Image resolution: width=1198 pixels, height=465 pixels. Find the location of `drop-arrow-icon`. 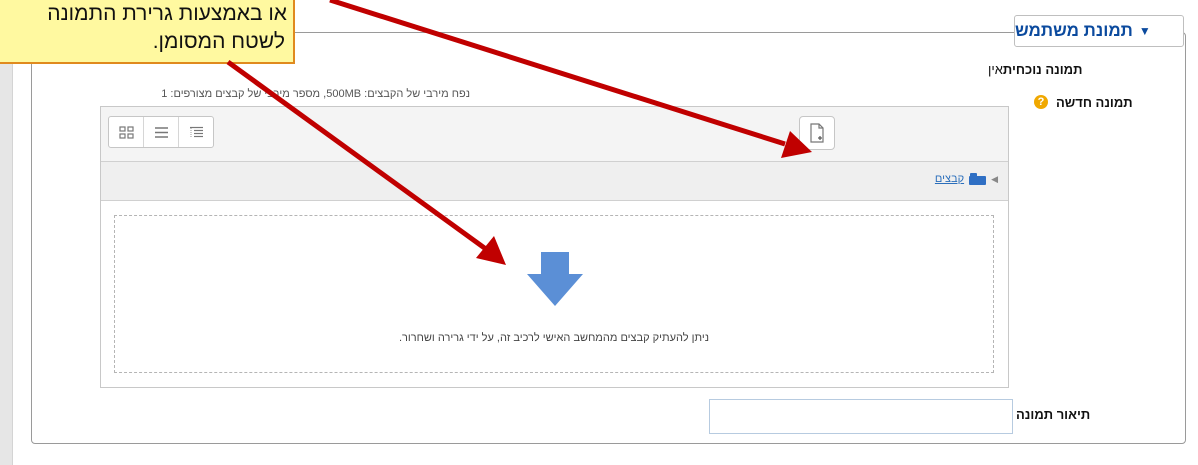

drop-arrow-icon is located at coordinates (555, 279).